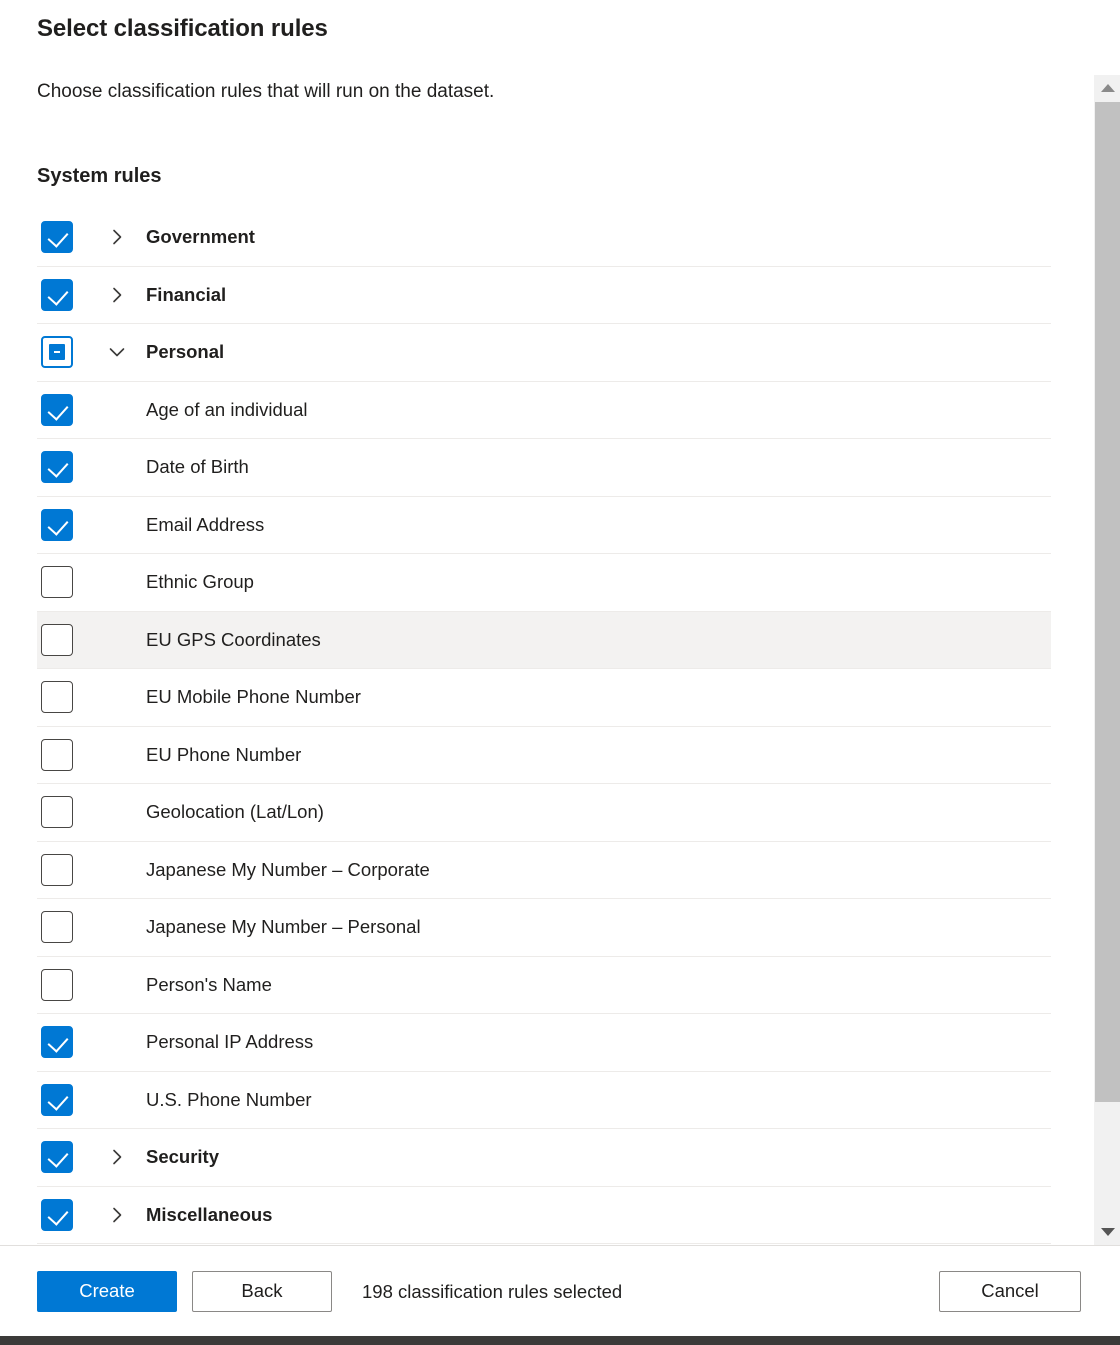 Image resolution: width=1120 pixels, height=1345 pixels. What do you see at coordinates (1107, 88) in the screenshot?
I see `scroll-up-arrow-icon` at bounding box center [1107, 88].